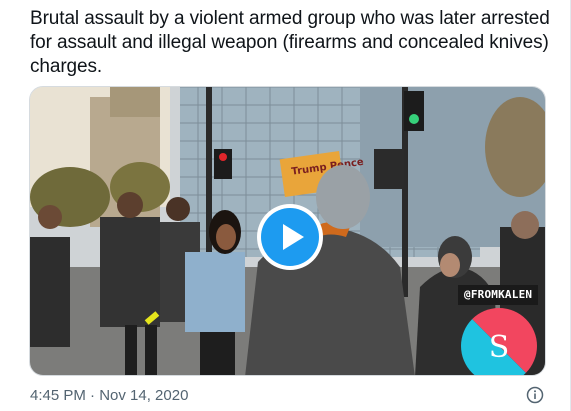 The width and height of the screenshot is (571, 411). Describe the element at coordinates (499, 347) in the screenshot. I see `watermark-logo-letter: S` at that location.